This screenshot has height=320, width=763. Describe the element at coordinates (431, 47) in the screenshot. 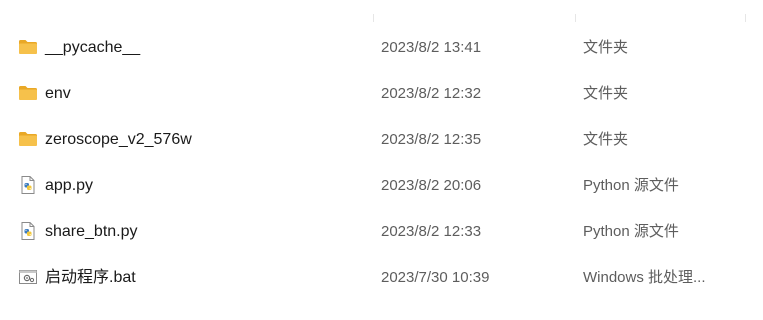

I see `file-modified-date: 2023/8/2 13:41` at that location.